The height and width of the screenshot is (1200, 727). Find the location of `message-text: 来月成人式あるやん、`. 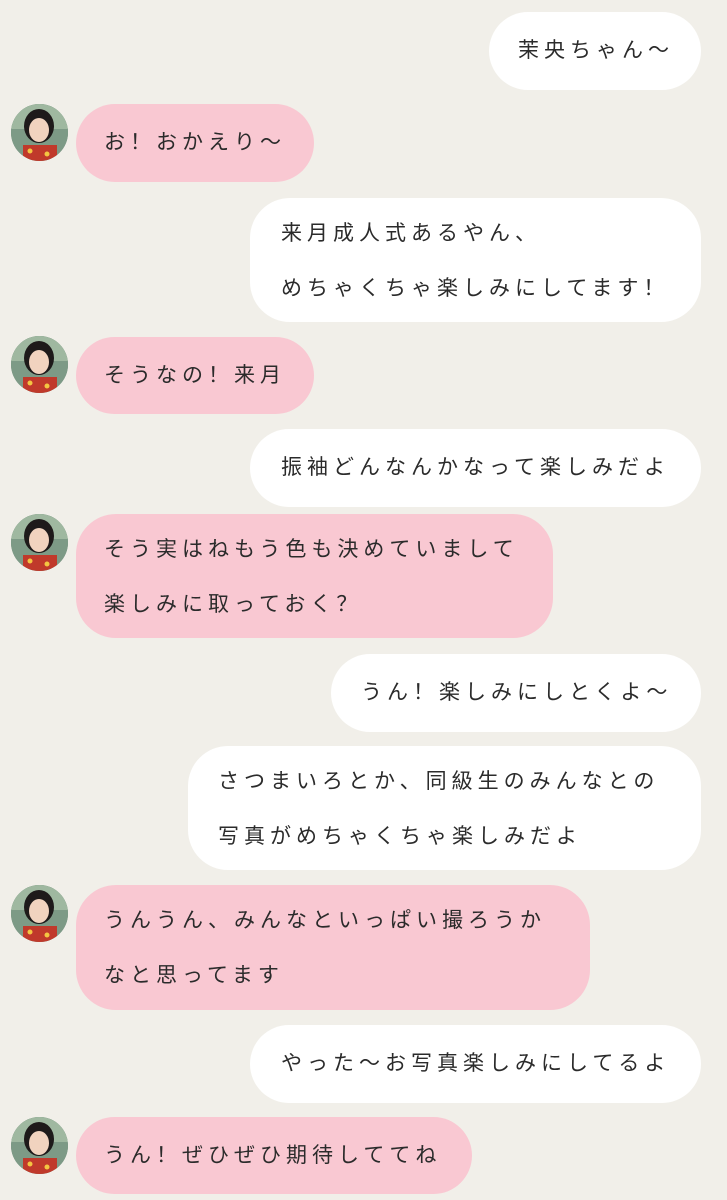

message-text: 来月成人式あるやん、 is located at coordinates (411, 233).